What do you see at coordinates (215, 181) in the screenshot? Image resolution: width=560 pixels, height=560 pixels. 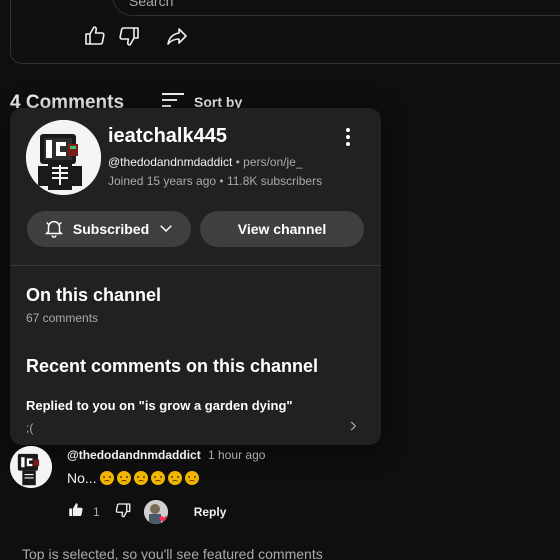 I see `channel-meta: Joined 15 years ago • 11.8K subscribers` at bounding box center [215, 181].